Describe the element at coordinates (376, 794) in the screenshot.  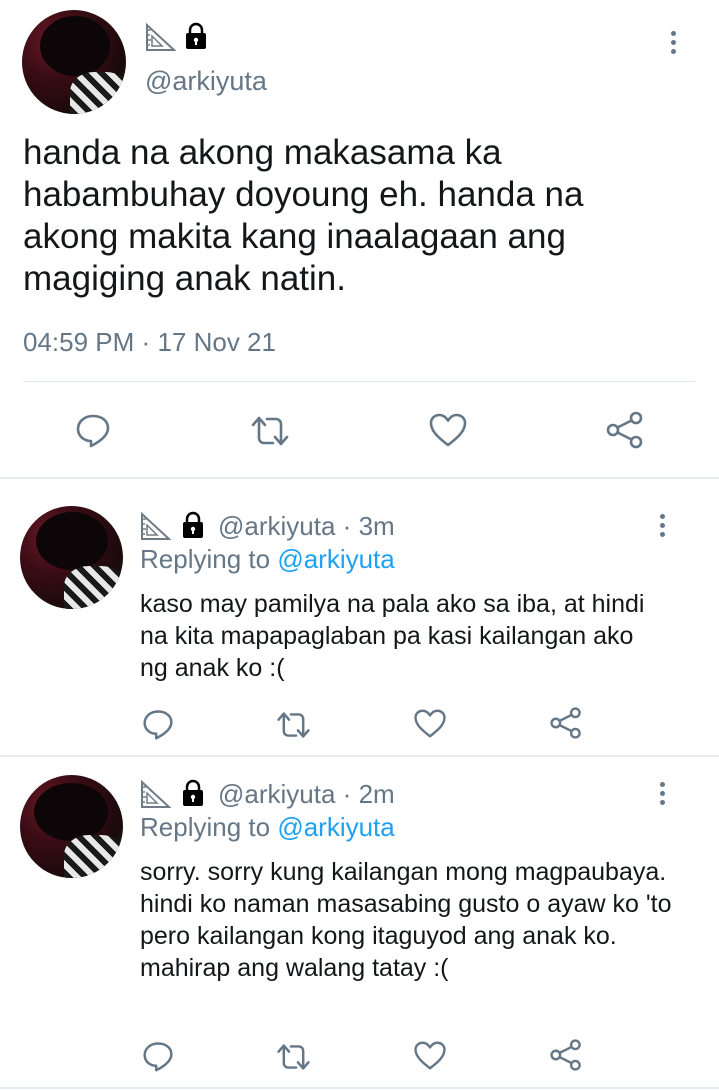
I see `reply-age: 2m` at that location.